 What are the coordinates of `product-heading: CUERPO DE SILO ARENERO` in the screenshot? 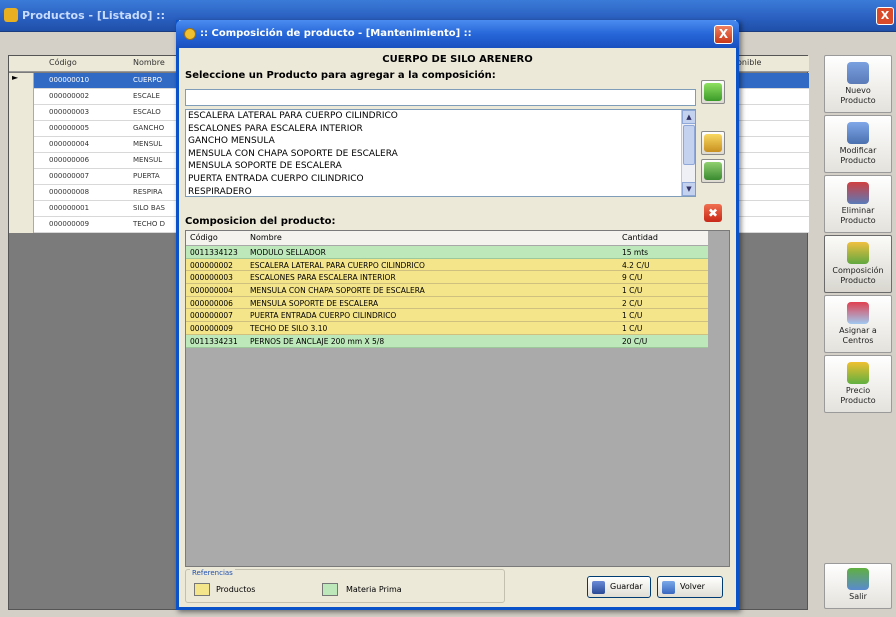 It's located at (457, 59).